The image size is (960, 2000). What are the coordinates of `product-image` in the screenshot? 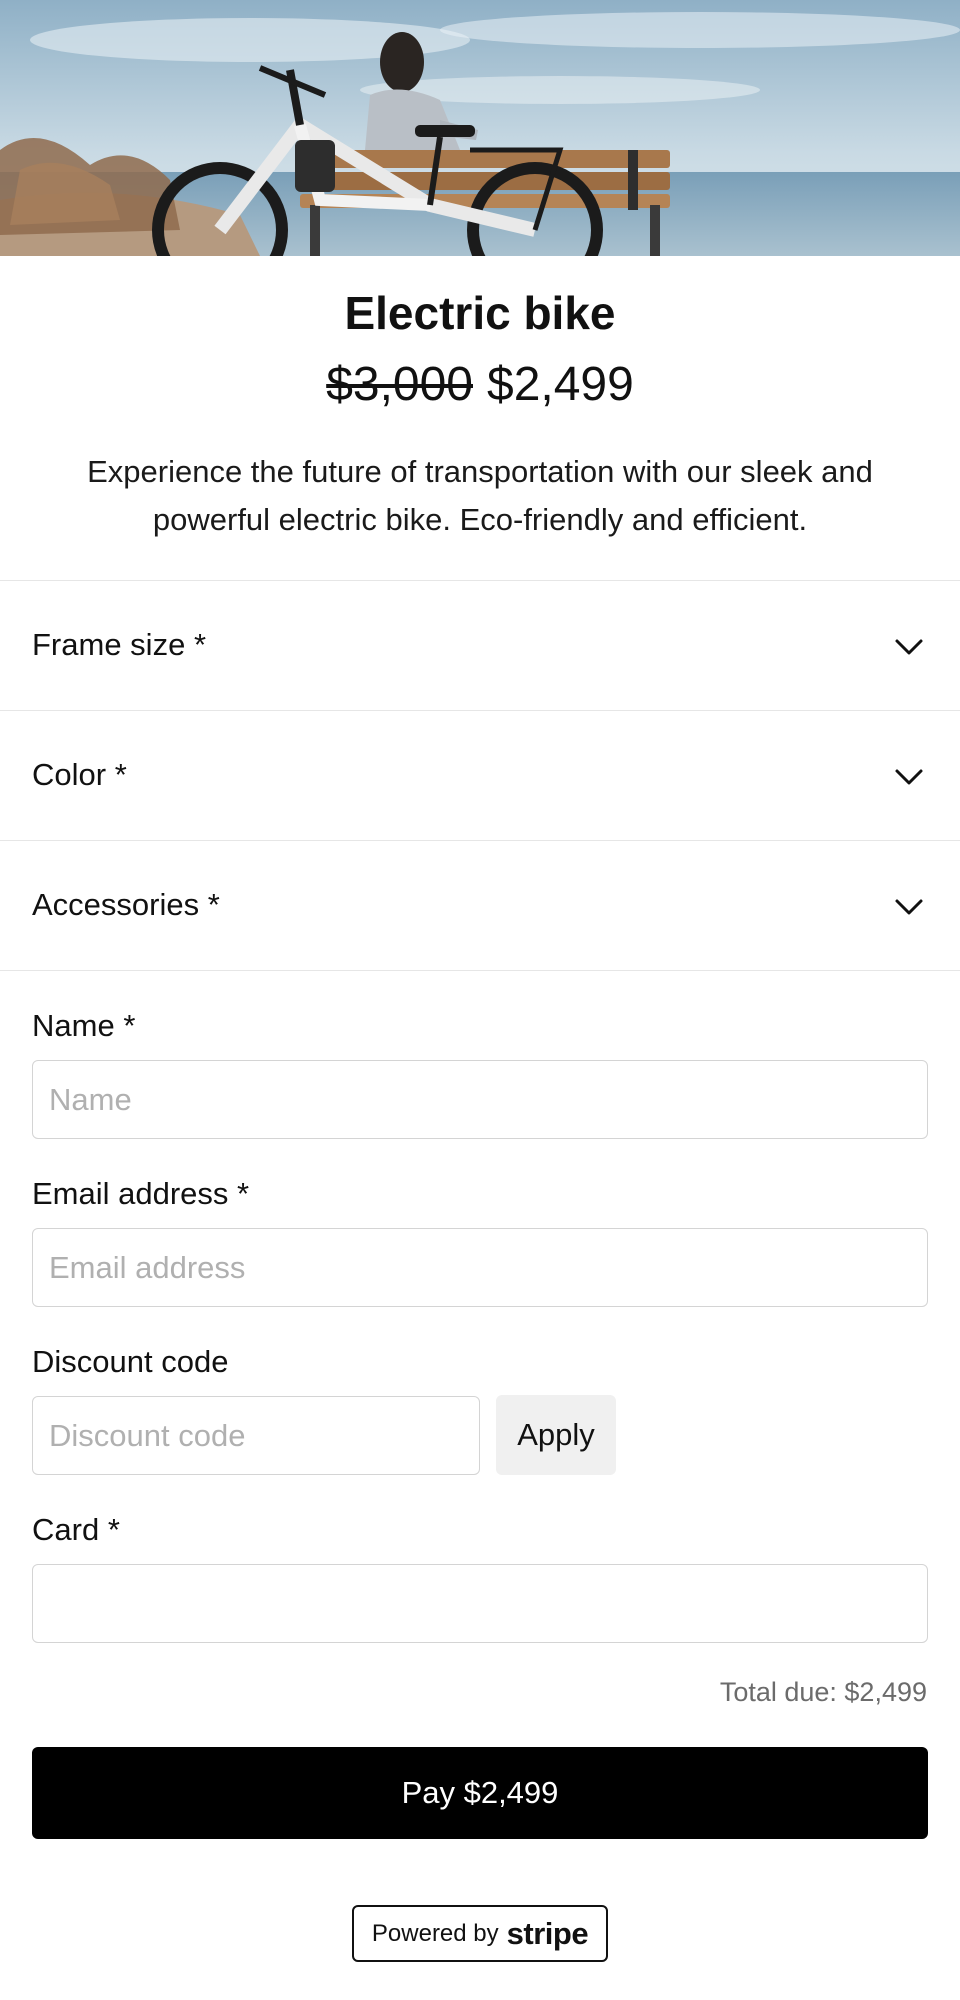 It's located at (480, 128).